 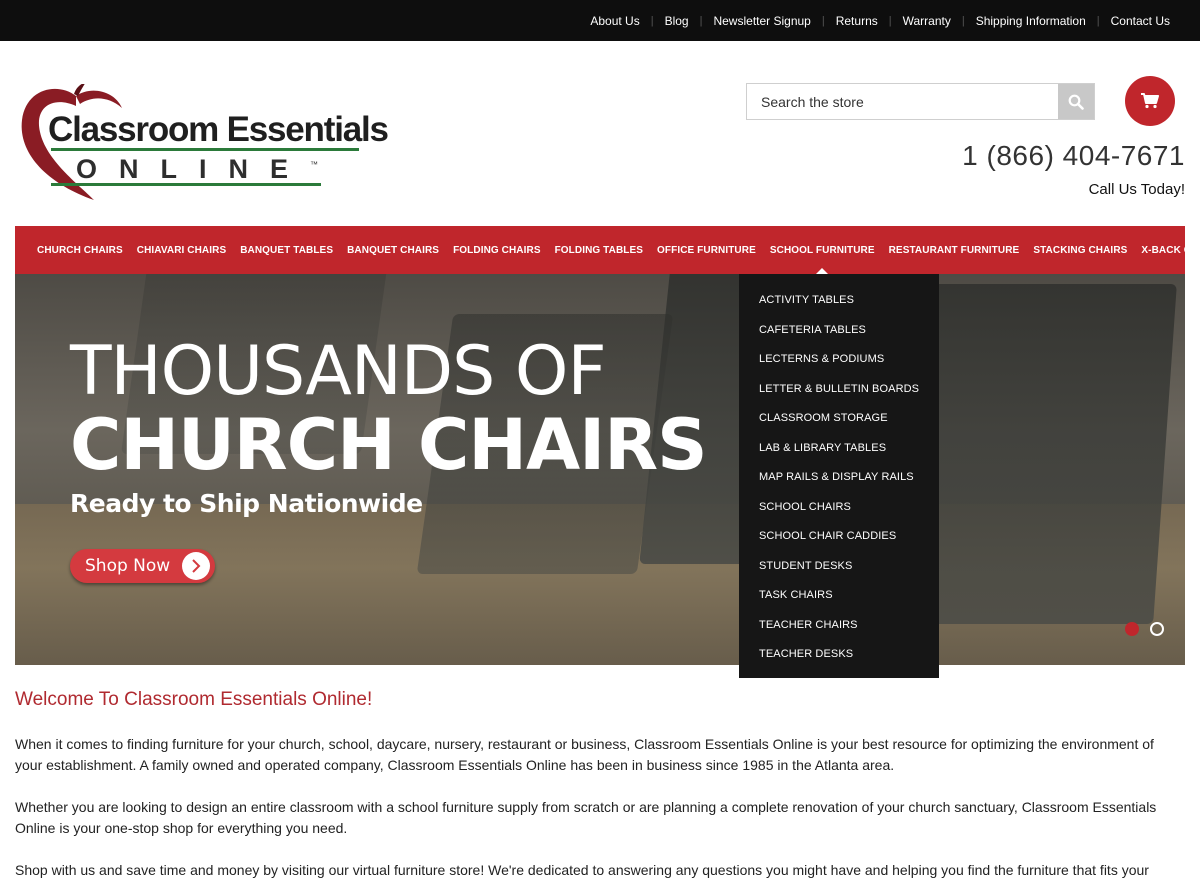 I want to click on shopping-cart-icon, so click(x=1150, y=101).